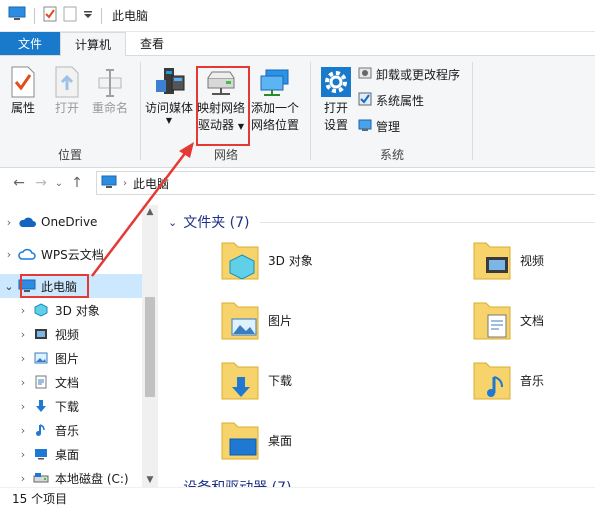  I want to click on section-header-devices: ⌄ 设备和驱动器 (7), so click(230, 482).